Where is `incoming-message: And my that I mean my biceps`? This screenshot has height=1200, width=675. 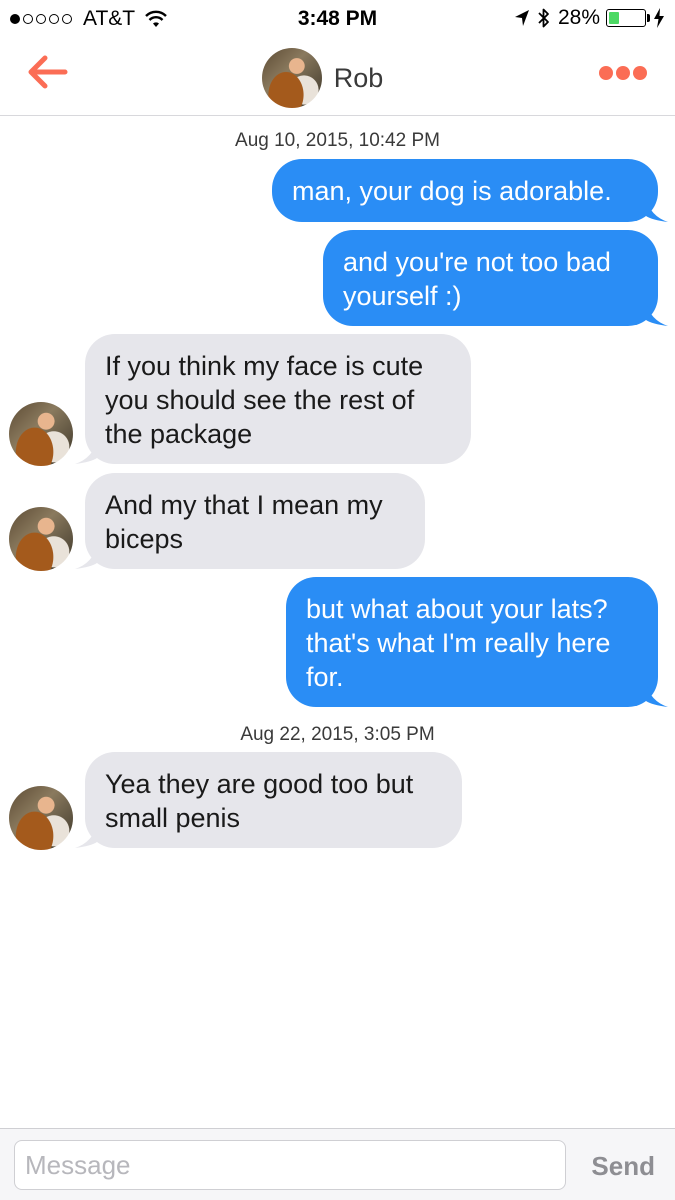 incoming-message: And my that I mean my biceps is located at coordinates (255, 521).